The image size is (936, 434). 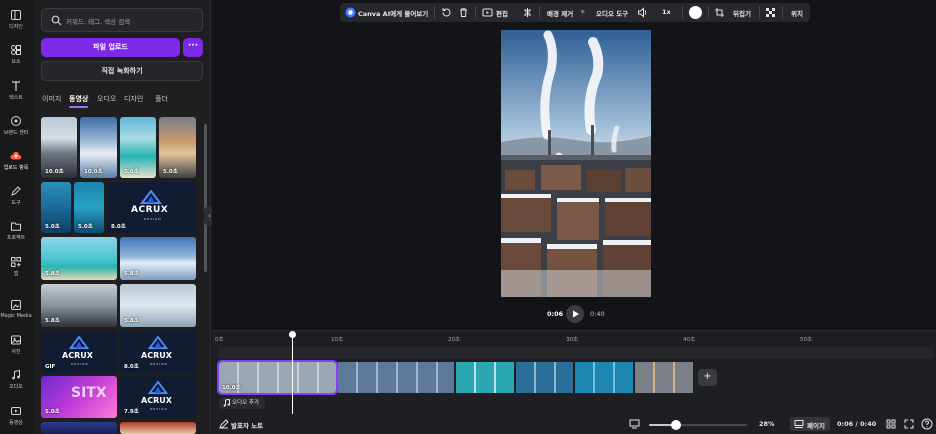 I want to click on tab-designs: 디자인, so click(x=133, y=99).